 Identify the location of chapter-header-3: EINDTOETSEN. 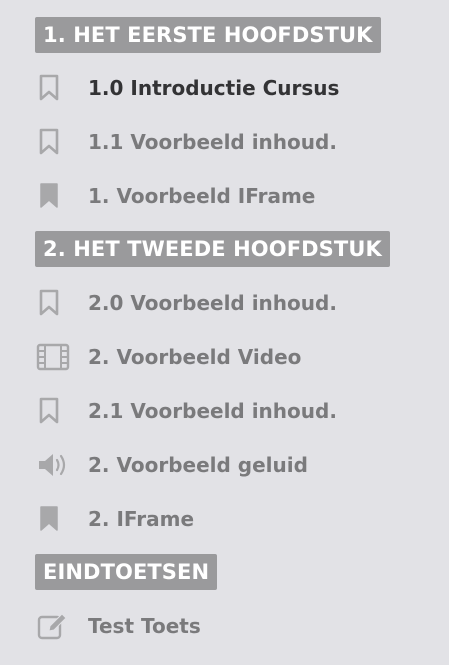
(126, 572).